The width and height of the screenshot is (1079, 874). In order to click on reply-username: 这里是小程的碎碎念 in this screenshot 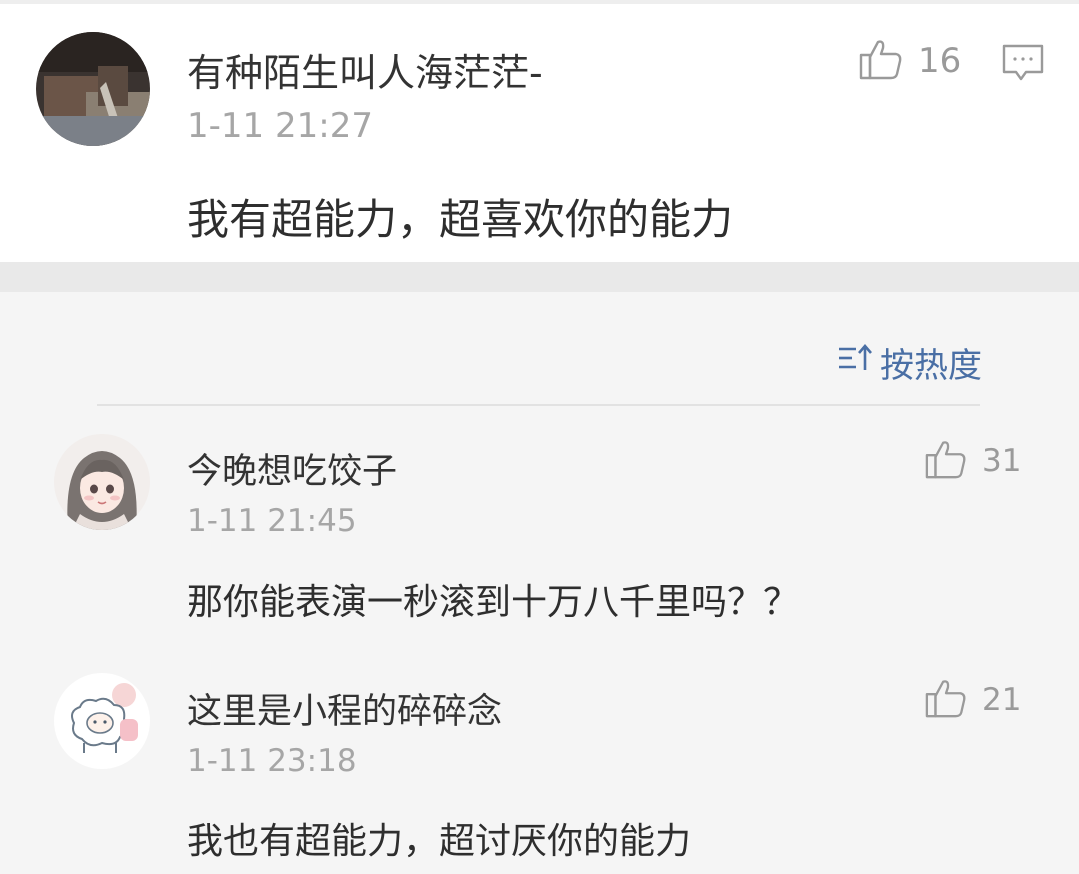, I will do `click(344, 708)`.